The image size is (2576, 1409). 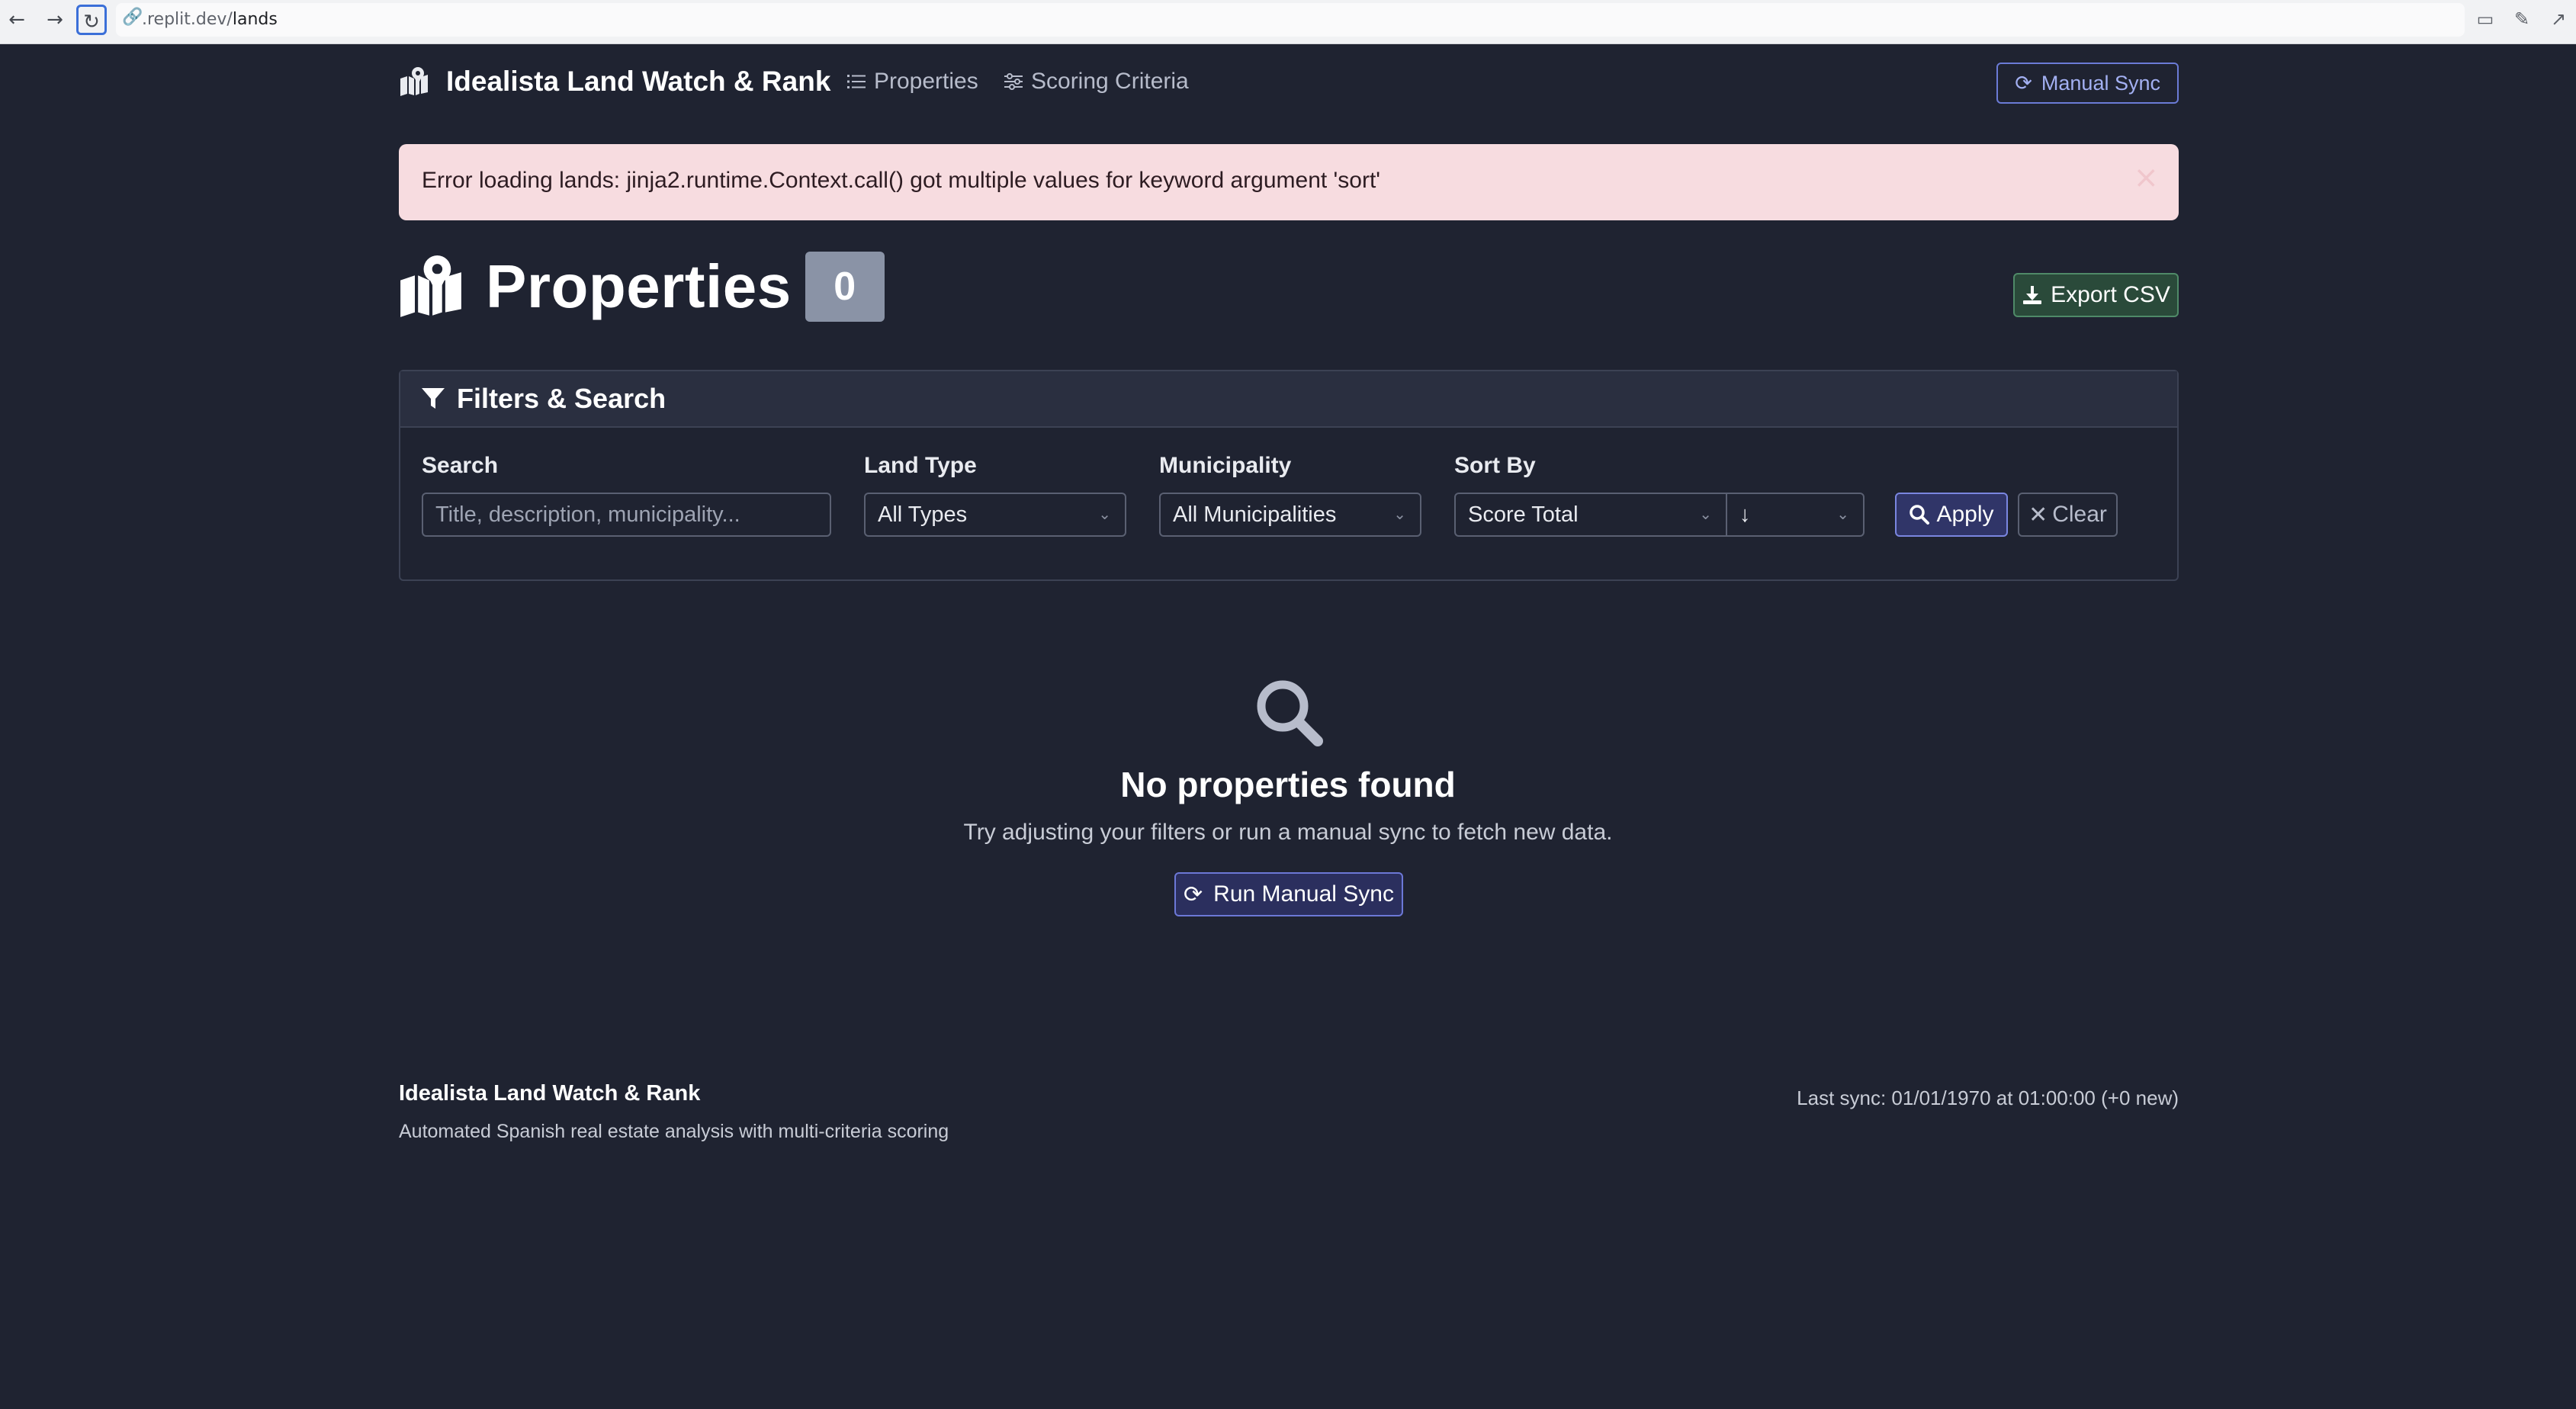 What do you see at coordinates (639, 286) in the screenshot?
I see `page-title: Properties` at bounding box center [639, 286].